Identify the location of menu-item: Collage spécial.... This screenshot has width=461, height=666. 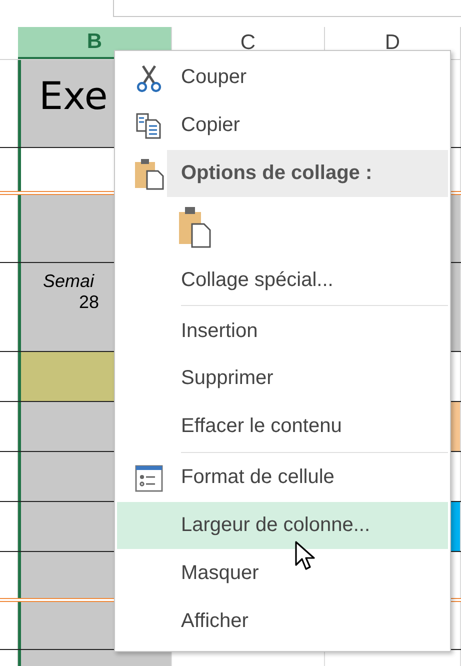
(282, 280).